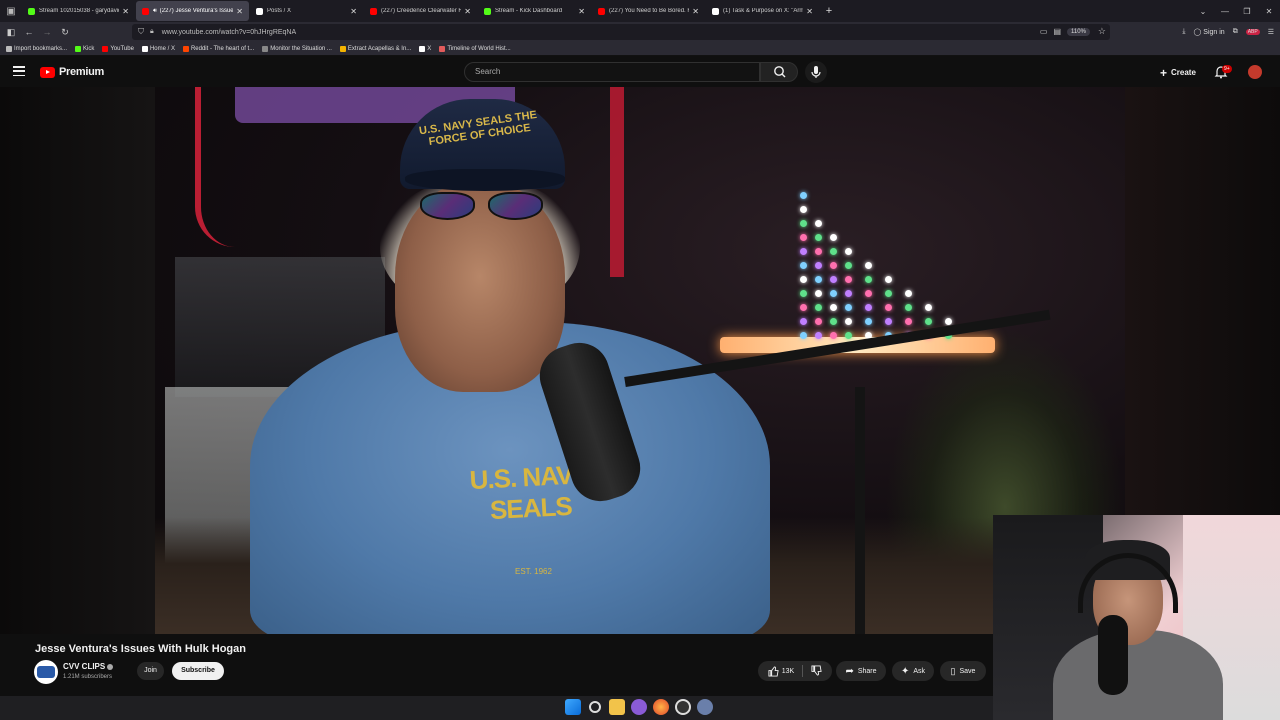 The image size is (1280, 720). I want to click on share-button: ➦ Share, so click(861, 671).